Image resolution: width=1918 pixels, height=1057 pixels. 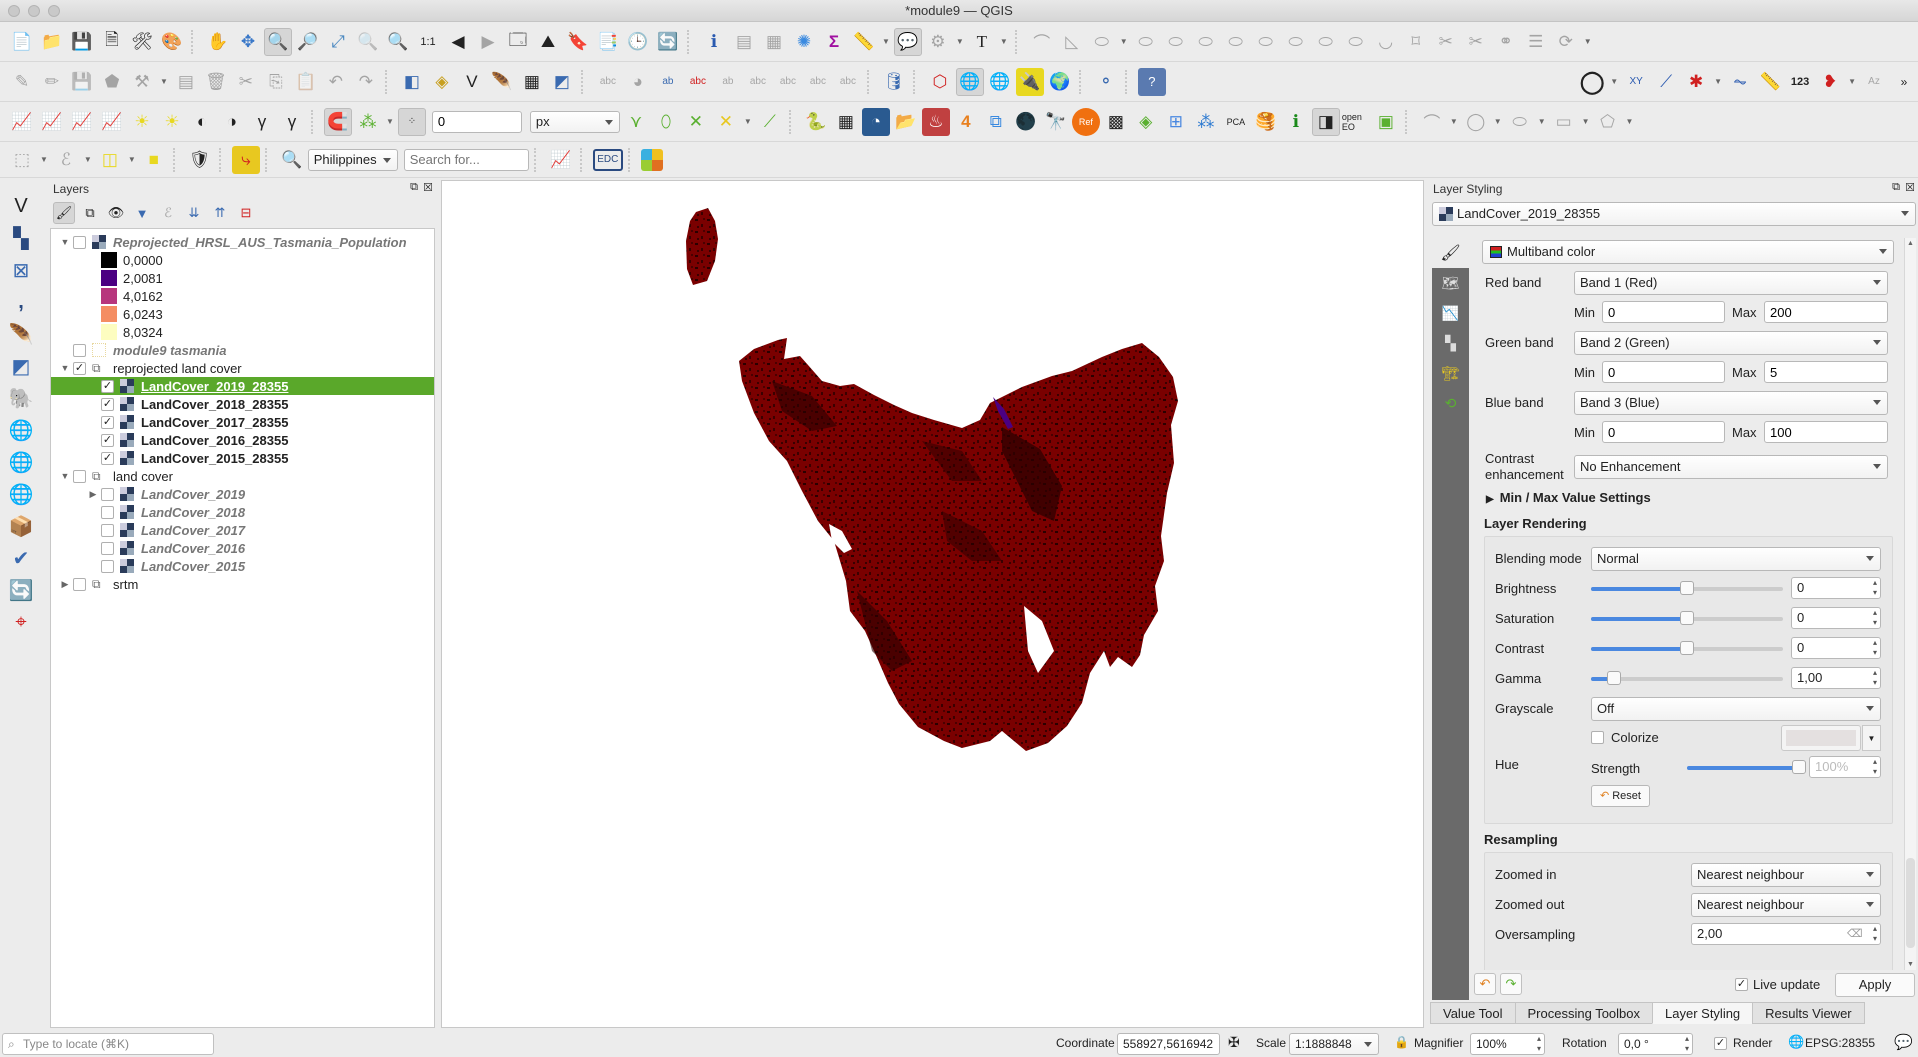 I want to click on snapping-tolerance-input, so click(x=476, y=121).